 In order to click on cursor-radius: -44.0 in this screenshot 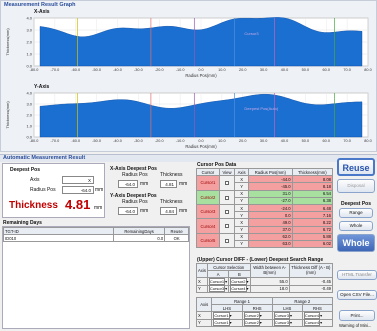, I will do `click(270, 179)`.